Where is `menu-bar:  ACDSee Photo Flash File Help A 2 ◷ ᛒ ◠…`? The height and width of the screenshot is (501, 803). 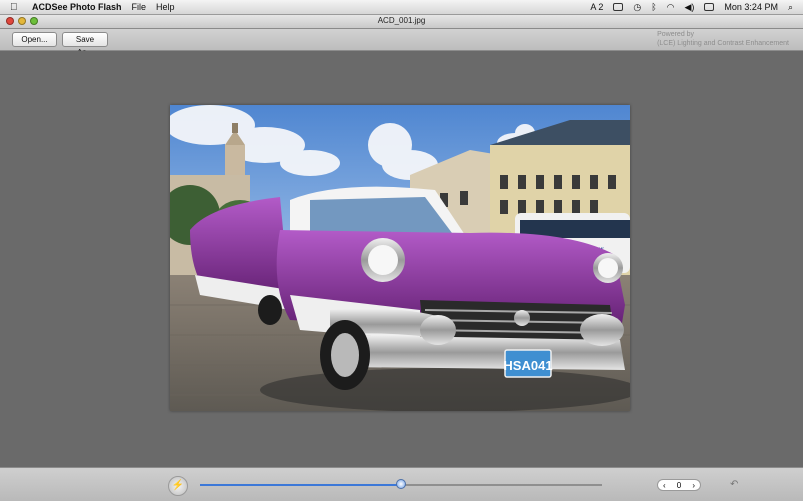 menu-bar:  ACDSee Photo Flash File Help A 2 ◷ ᛒ ◠… is located at coordinates (401, 7).